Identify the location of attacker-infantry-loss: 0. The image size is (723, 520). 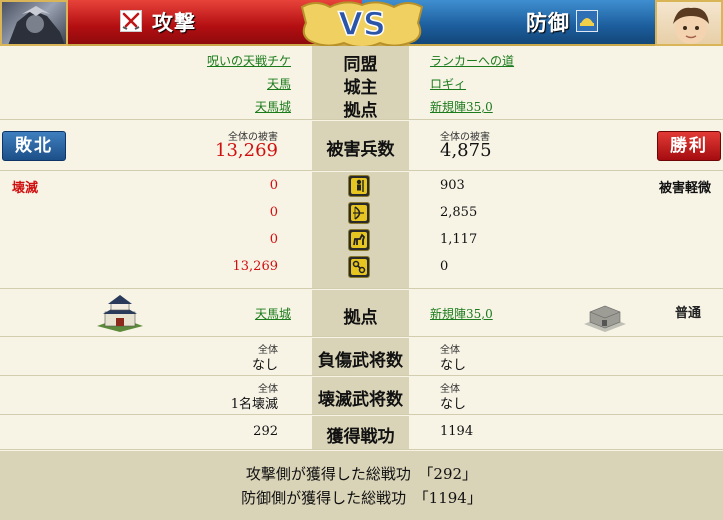
(273, 185).